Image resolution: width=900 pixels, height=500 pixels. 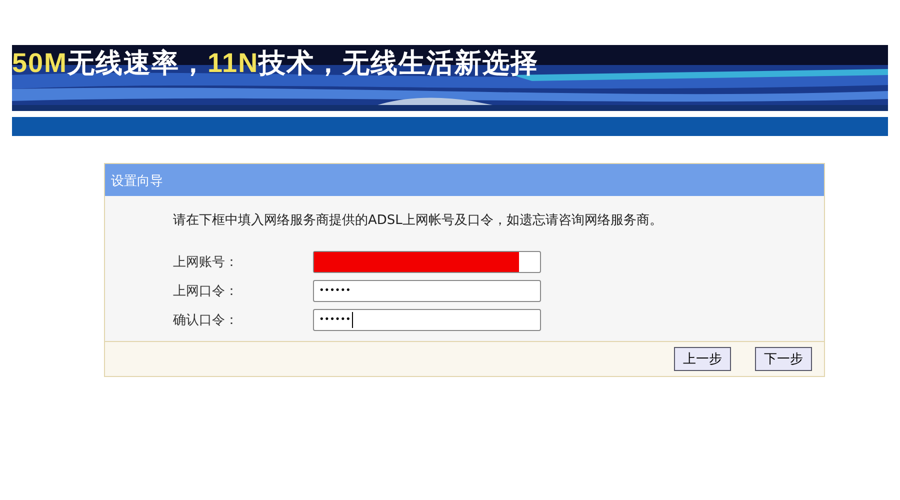 What do you see at coordinates (206, 262) in the screenshot?
I see `field-label: 上网账号：` at bounding box center [206, 262].